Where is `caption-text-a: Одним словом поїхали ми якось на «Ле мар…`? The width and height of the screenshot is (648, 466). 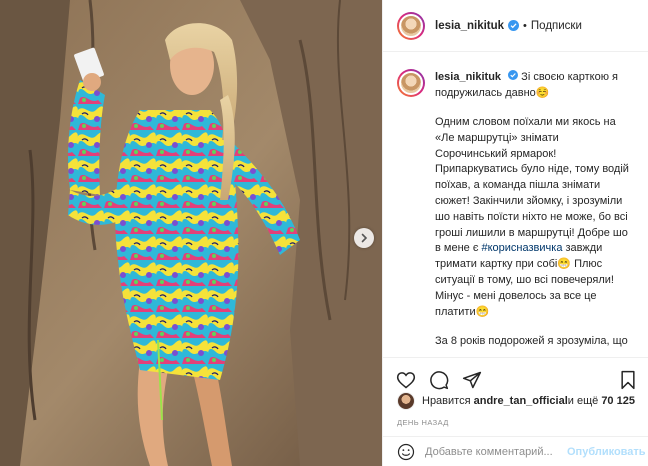
caption-text-a: Одним словом поїхали ми якось на «Ле мар… is located at coordinates (532, 185).